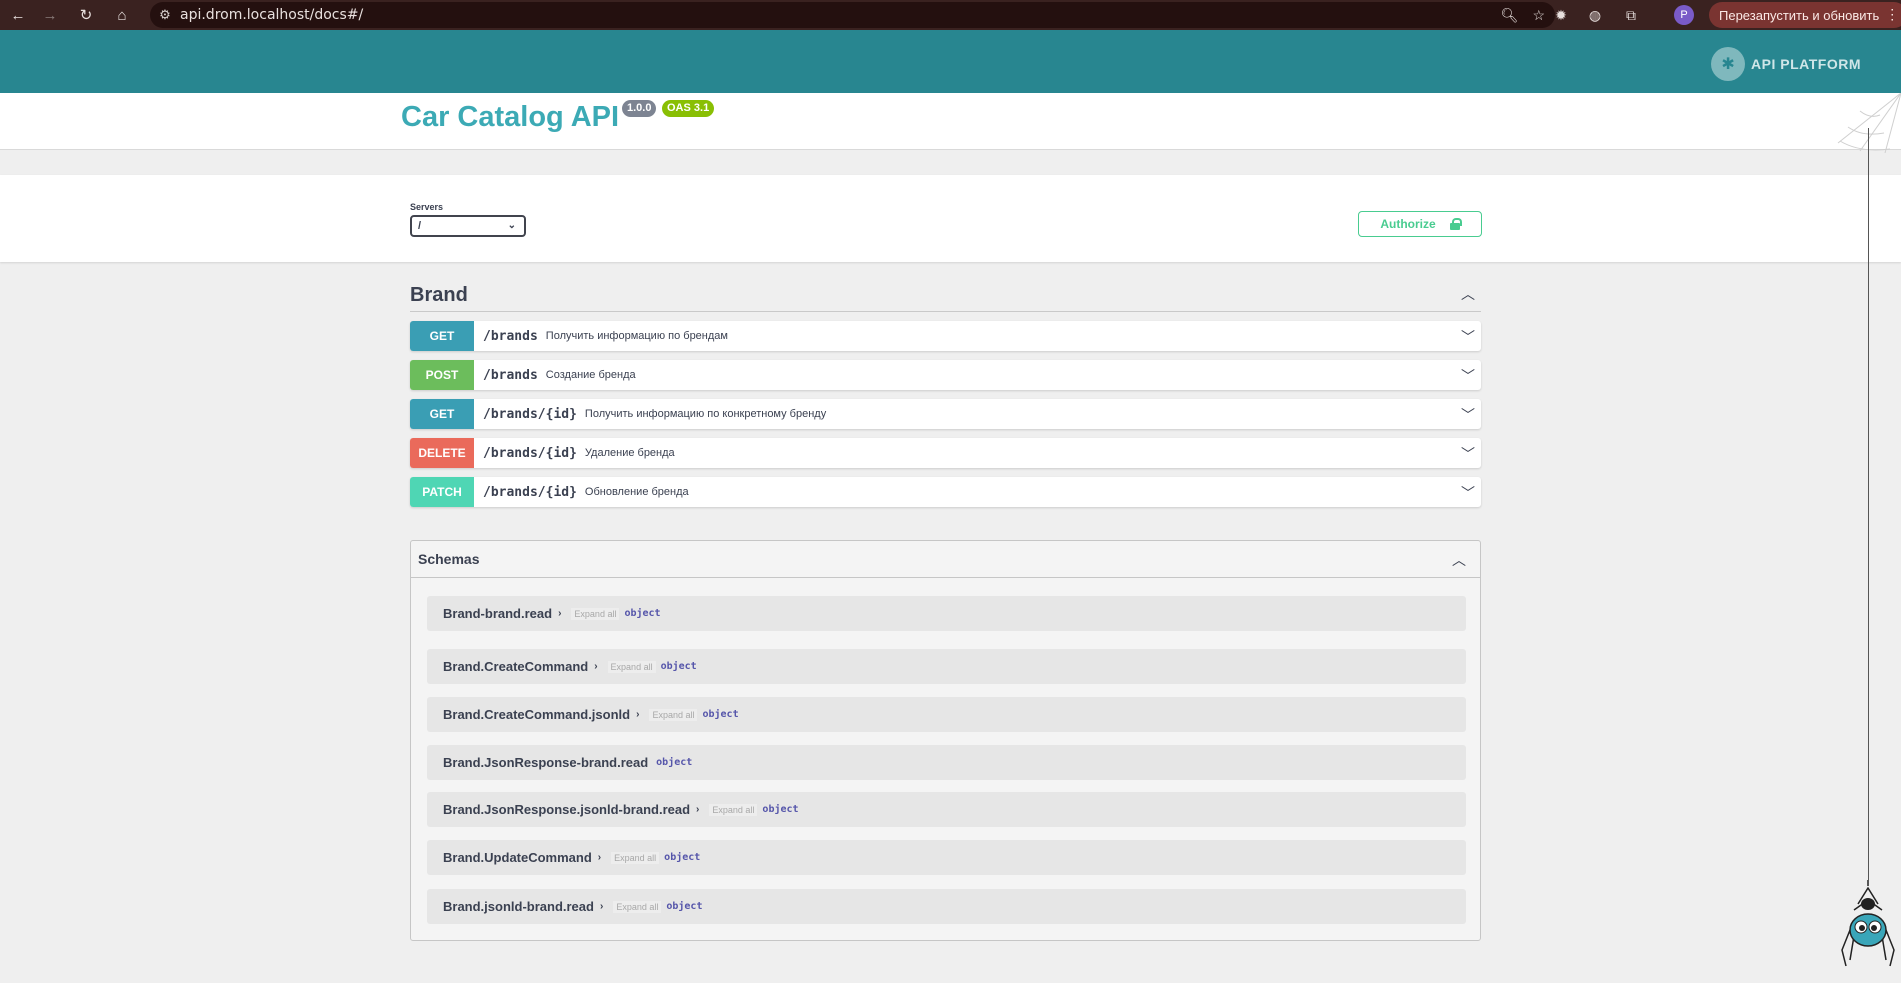 This screenshot has height=983, width=1901. What do you see at coordinates (1561, 15) in the screenshot?
I see `extension-bug-icon: ✹` at bounding box center [1561, 15].